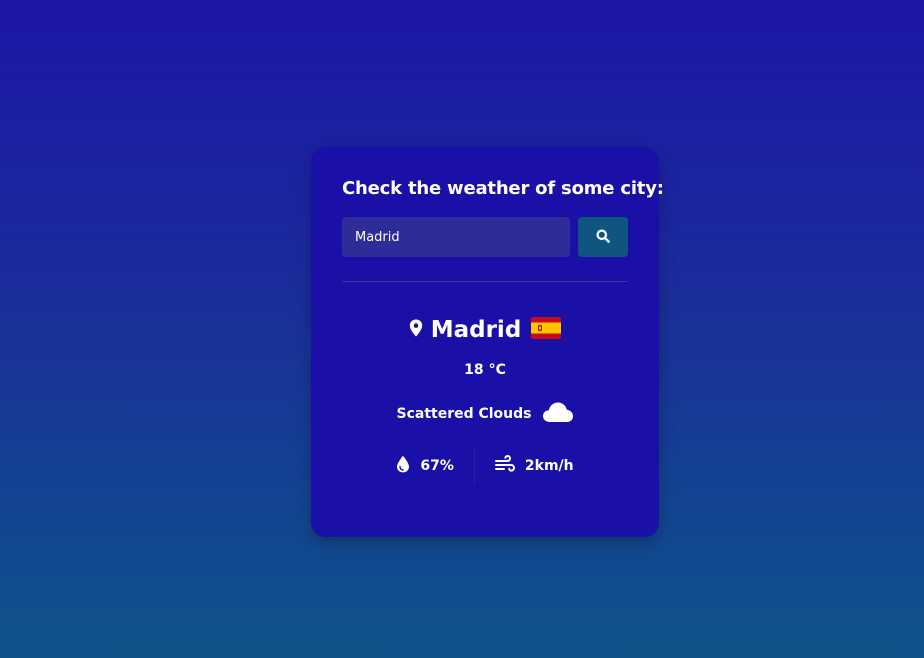  What do you see at coordinates (504, 465) in the screenshot?
I see `wind-icon` at bounding box center [504, 465].